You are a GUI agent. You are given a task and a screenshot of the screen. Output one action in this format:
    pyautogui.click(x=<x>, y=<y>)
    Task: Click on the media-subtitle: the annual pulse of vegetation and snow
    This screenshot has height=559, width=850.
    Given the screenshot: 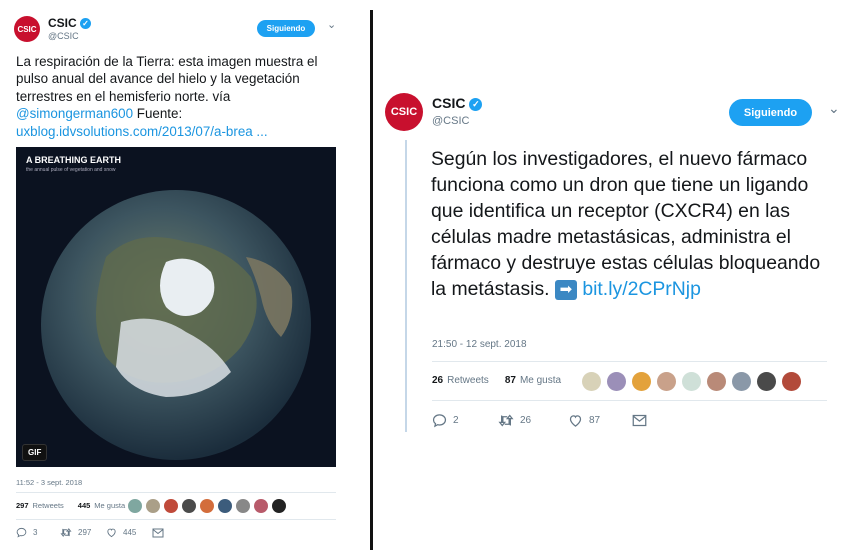 What is the action you would take?
    pyautogui.click(x=71, y=170)
    